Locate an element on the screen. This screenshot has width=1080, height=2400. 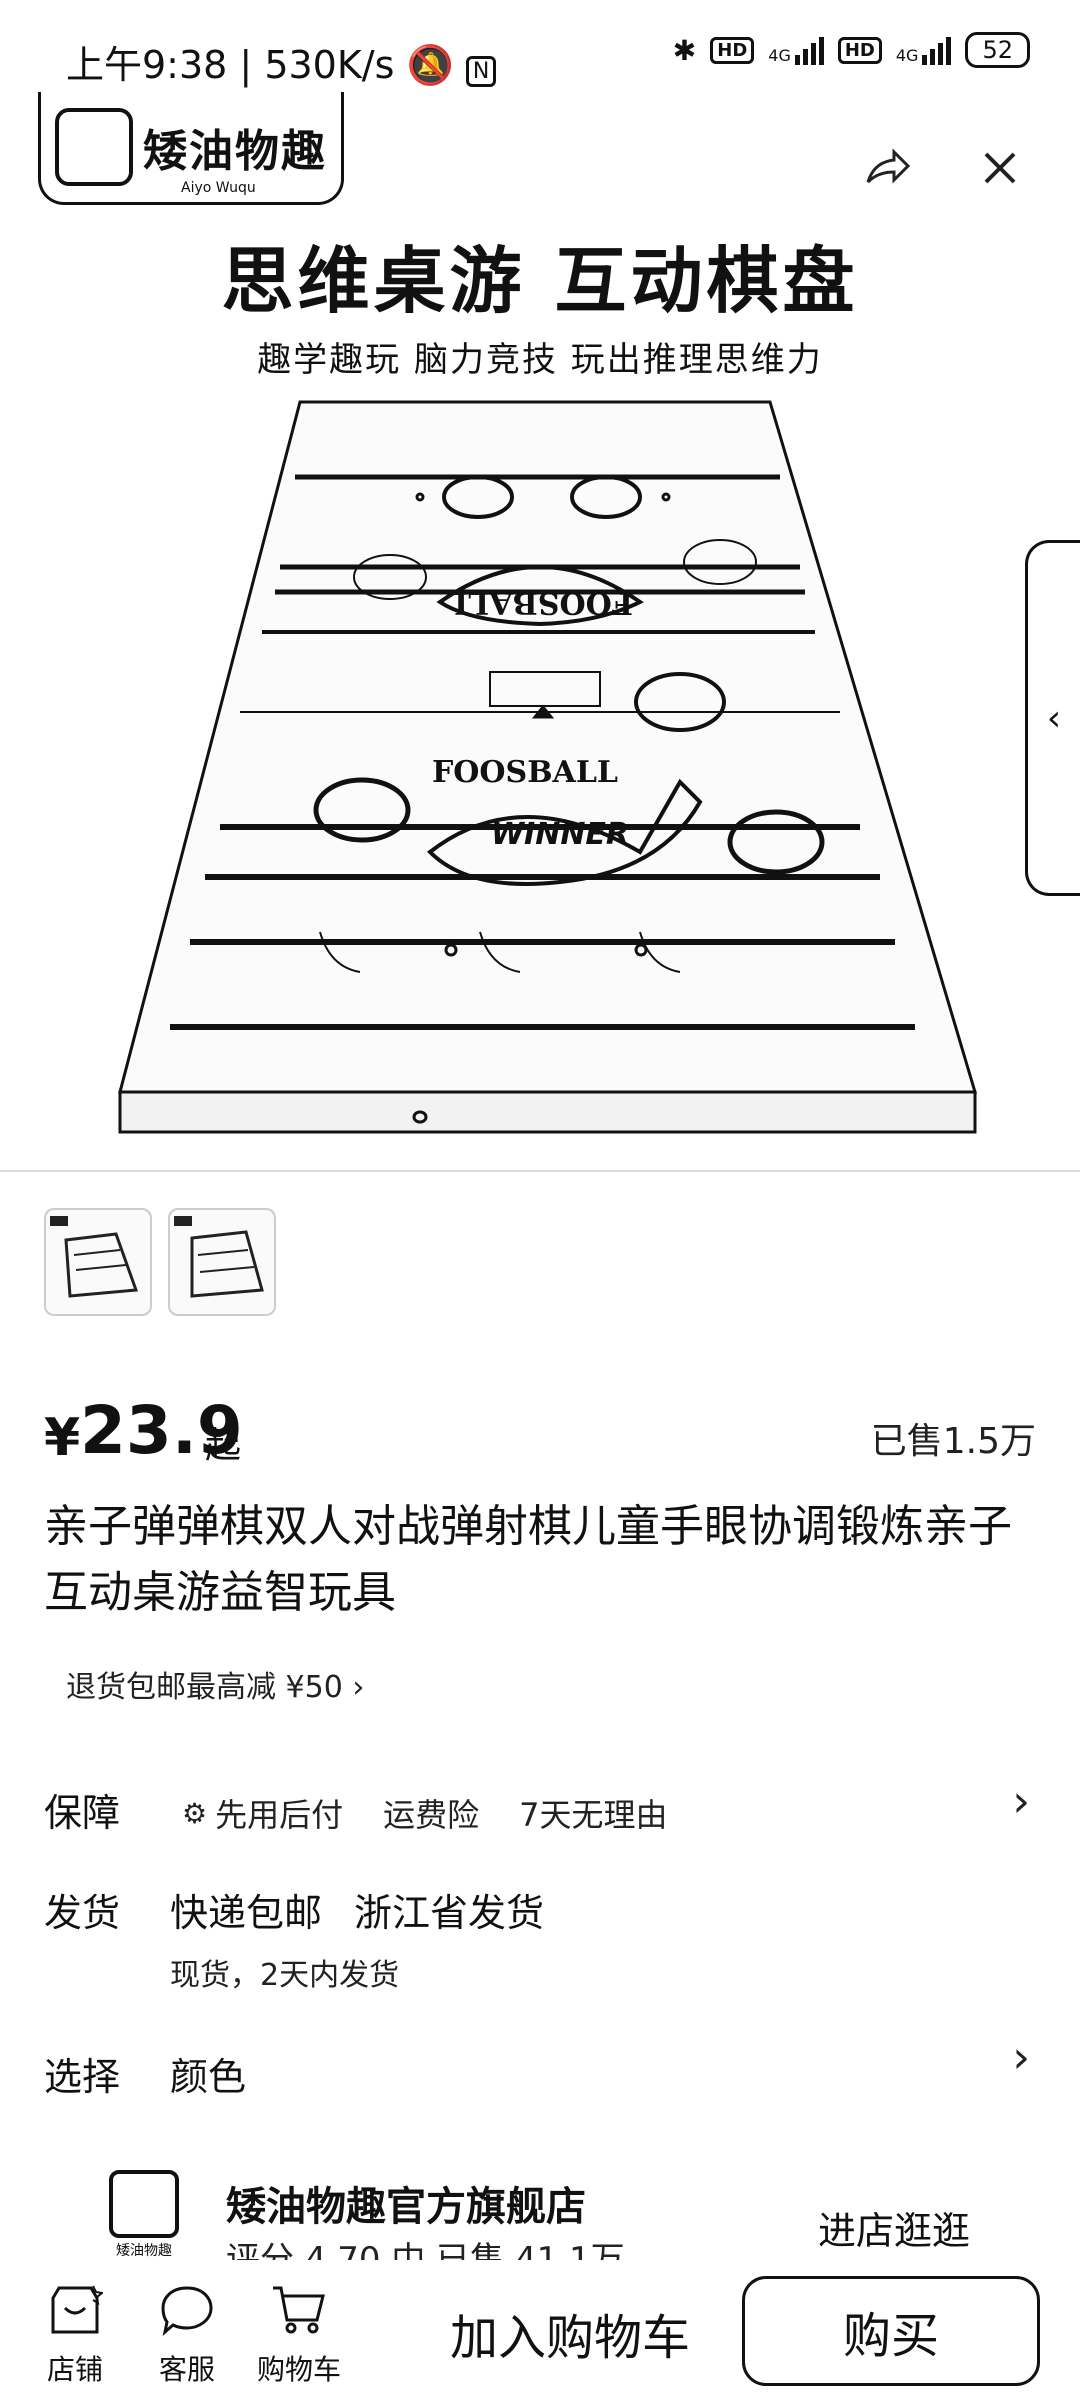
hero-headline: 思维桌游 互动棋盘 is located at coordinates (540, 281).